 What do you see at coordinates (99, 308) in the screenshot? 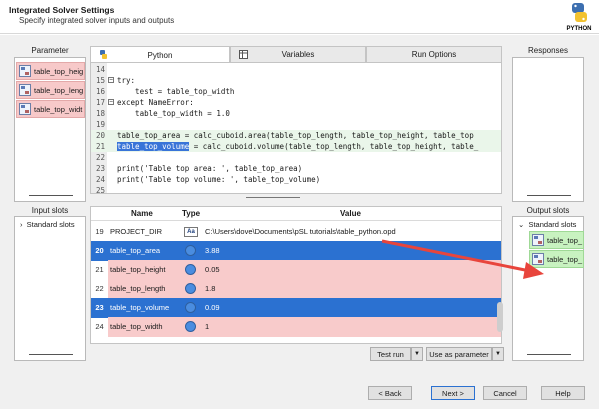
I see `row-number: 23` at bounding box center [99, 308].